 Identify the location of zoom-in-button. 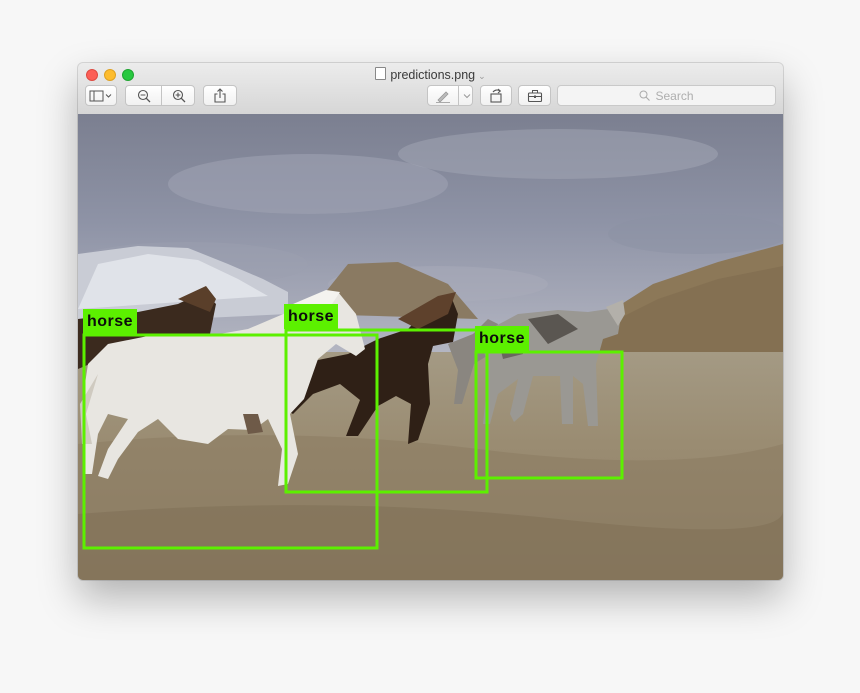
(179, 95).